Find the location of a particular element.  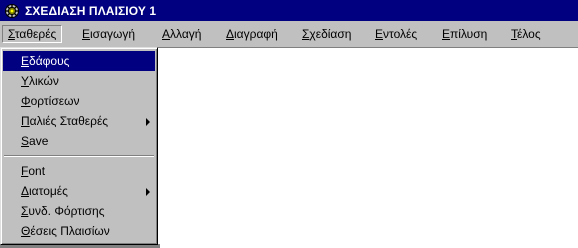

menu-label: Επίλυση is located at coordinates (465, 34).